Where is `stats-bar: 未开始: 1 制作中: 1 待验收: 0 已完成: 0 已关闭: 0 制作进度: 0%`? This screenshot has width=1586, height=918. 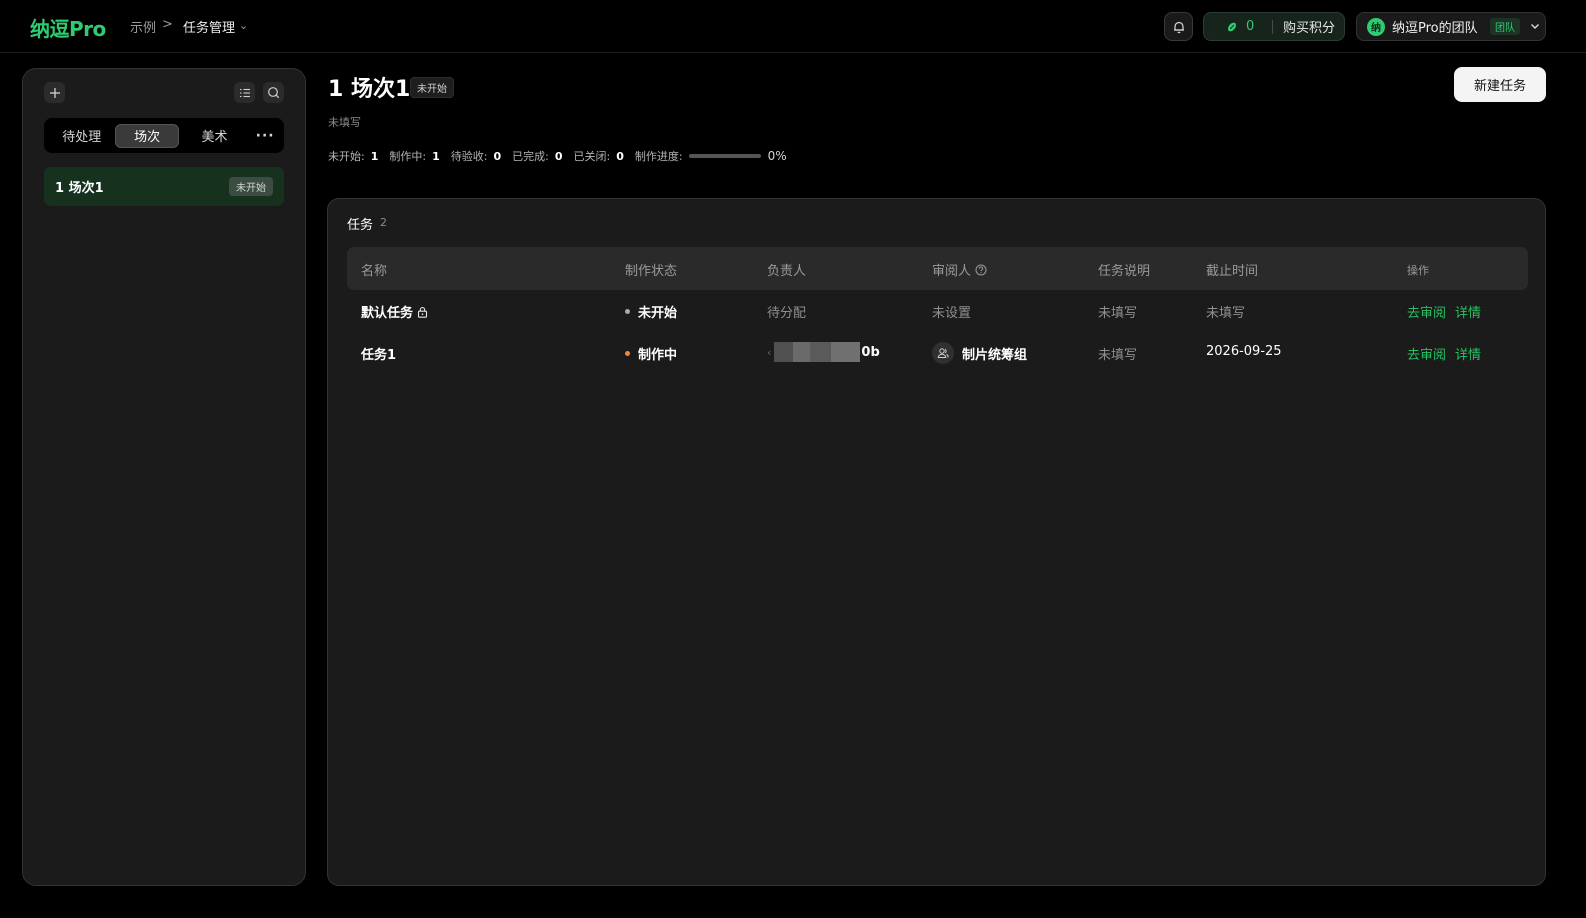 stats-bar: 未开始: 1 制作中: 1 待验收: 0 已完成: 0 已关闭: 0 制作进度: 0% is located at coordinates (557, 156).